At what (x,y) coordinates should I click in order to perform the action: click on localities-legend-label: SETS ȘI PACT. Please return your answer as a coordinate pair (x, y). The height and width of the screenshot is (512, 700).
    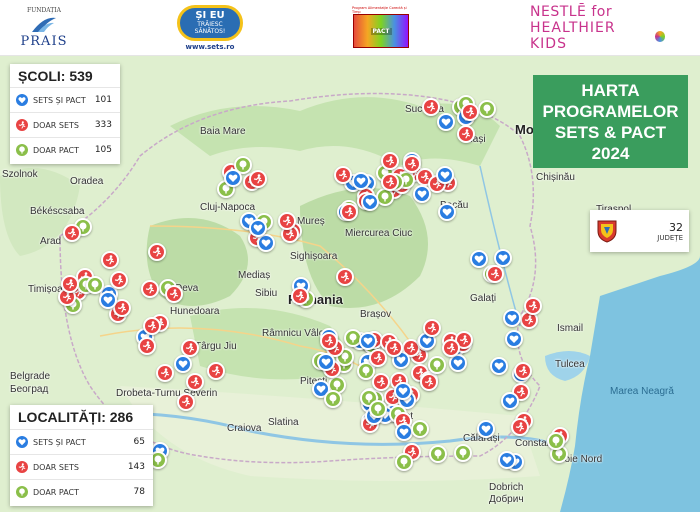
    Looking at the image, I should click on (59, 442).